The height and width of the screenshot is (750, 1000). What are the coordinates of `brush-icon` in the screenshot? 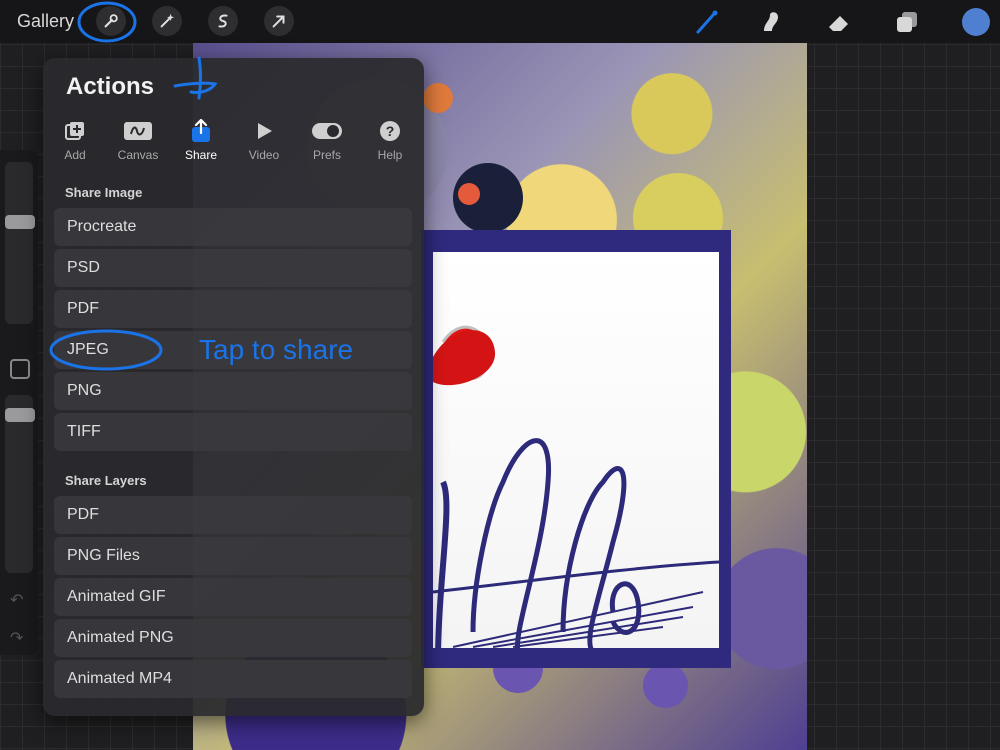 It's located at (707, 22).